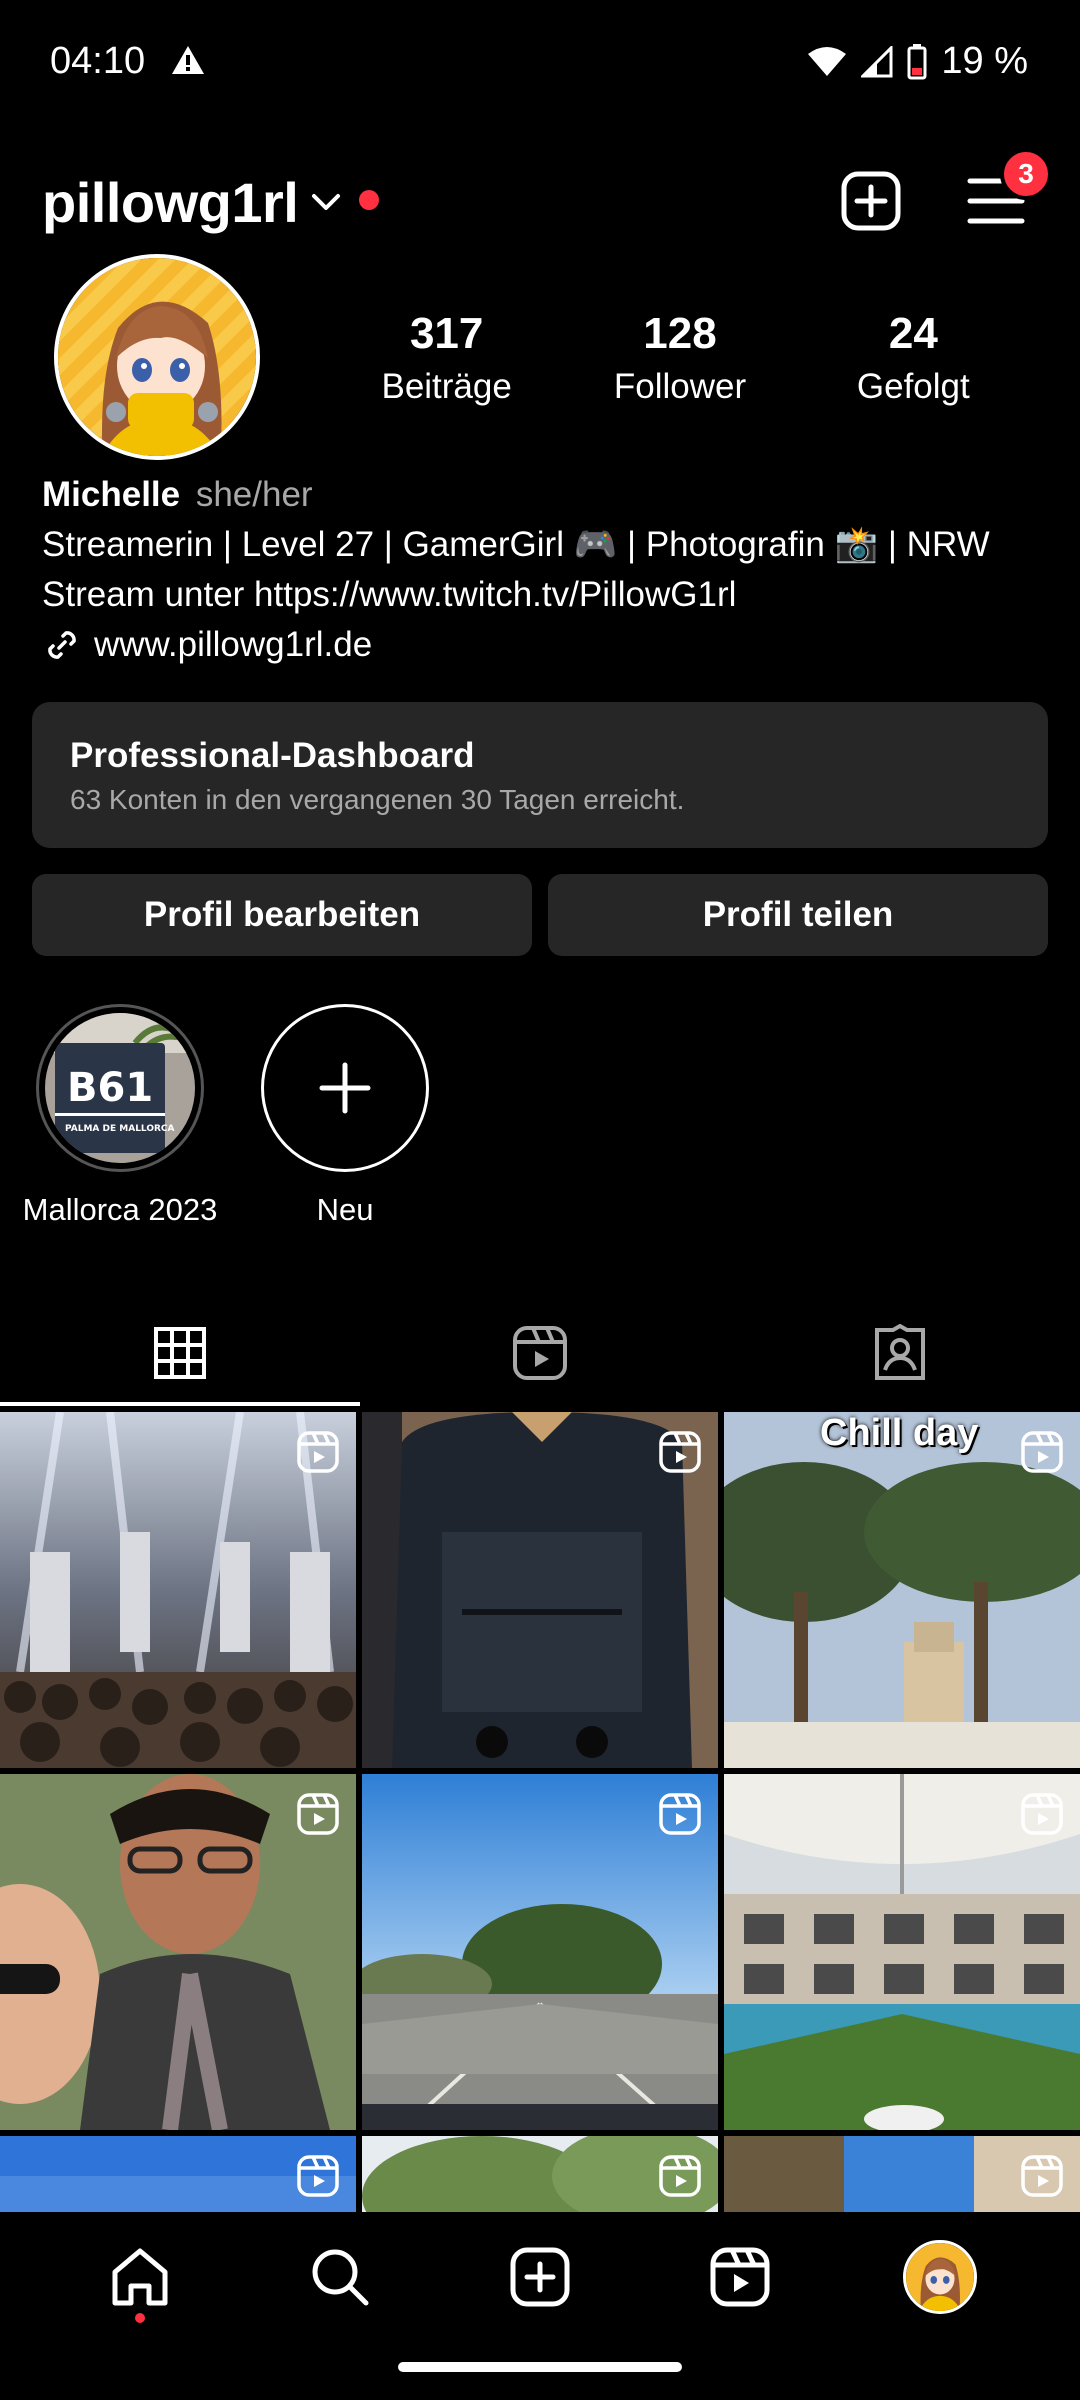 This screenshot has width=1080, height=2400. Describe the element at coordinates (913, 359) in the screenshot. I see `stat-following: 24 Gefolgt` at that location.